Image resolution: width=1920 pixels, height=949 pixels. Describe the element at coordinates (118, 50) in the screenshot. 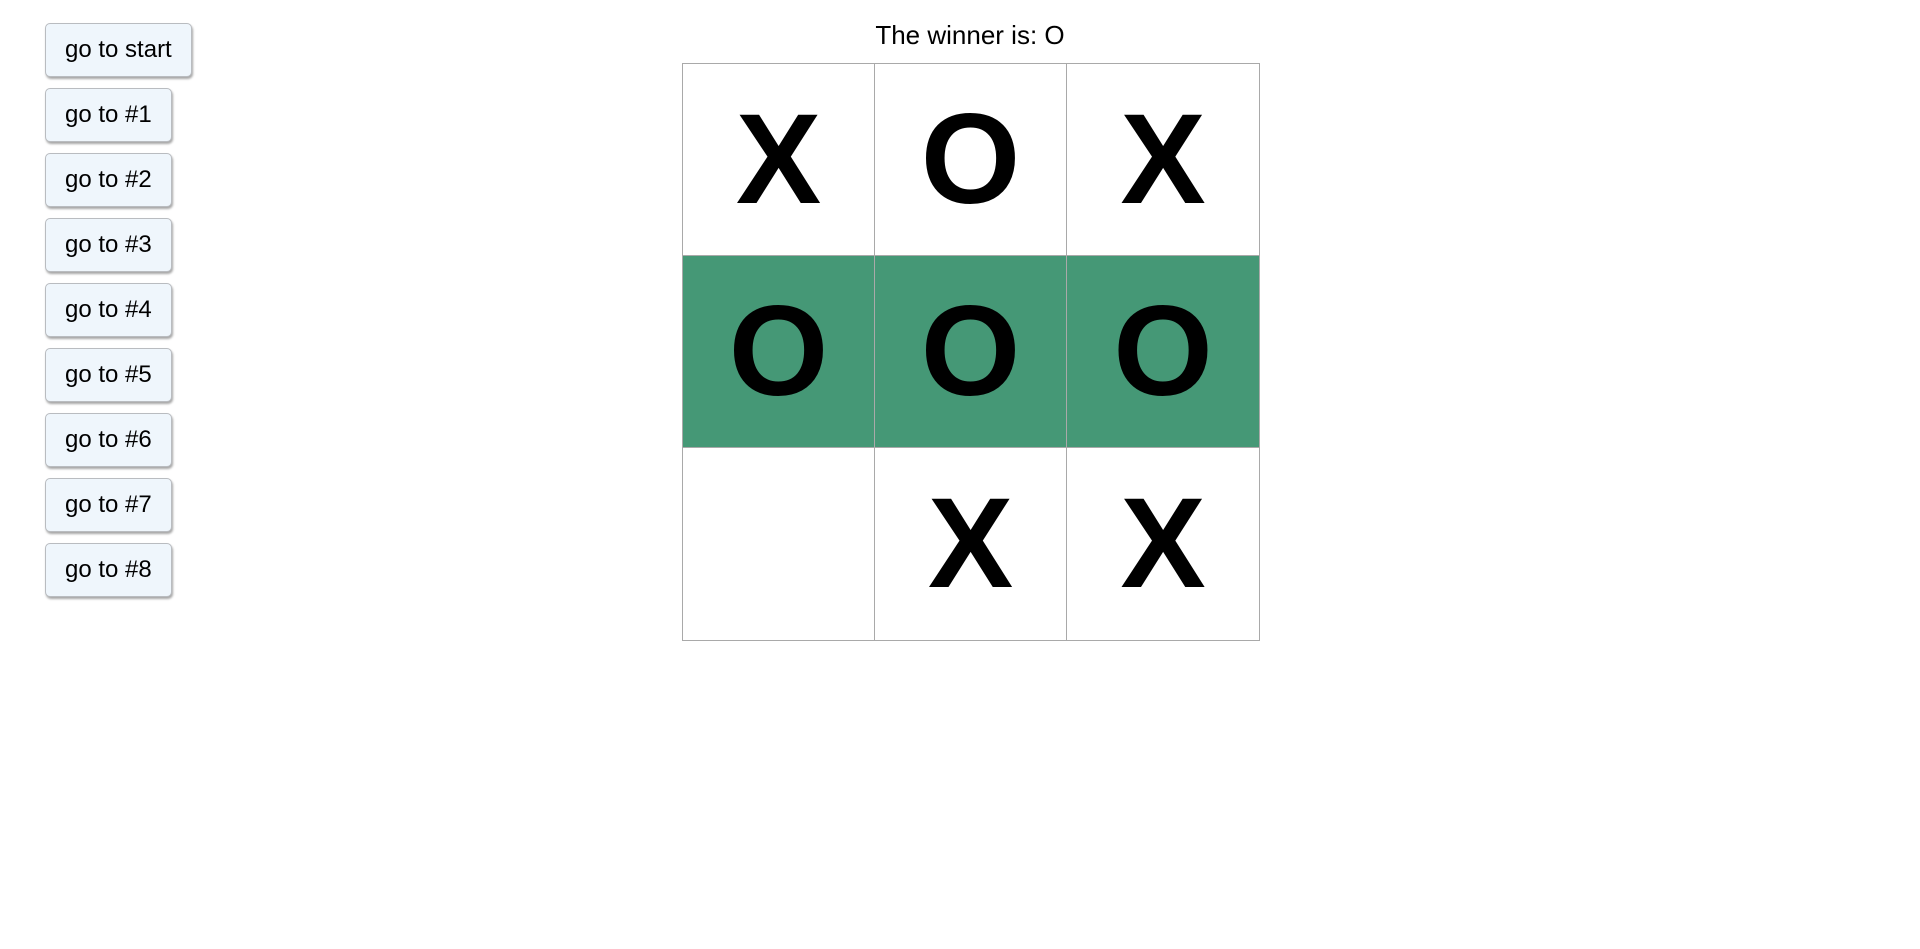

I see `go-to-start-button: go to start` at that location.